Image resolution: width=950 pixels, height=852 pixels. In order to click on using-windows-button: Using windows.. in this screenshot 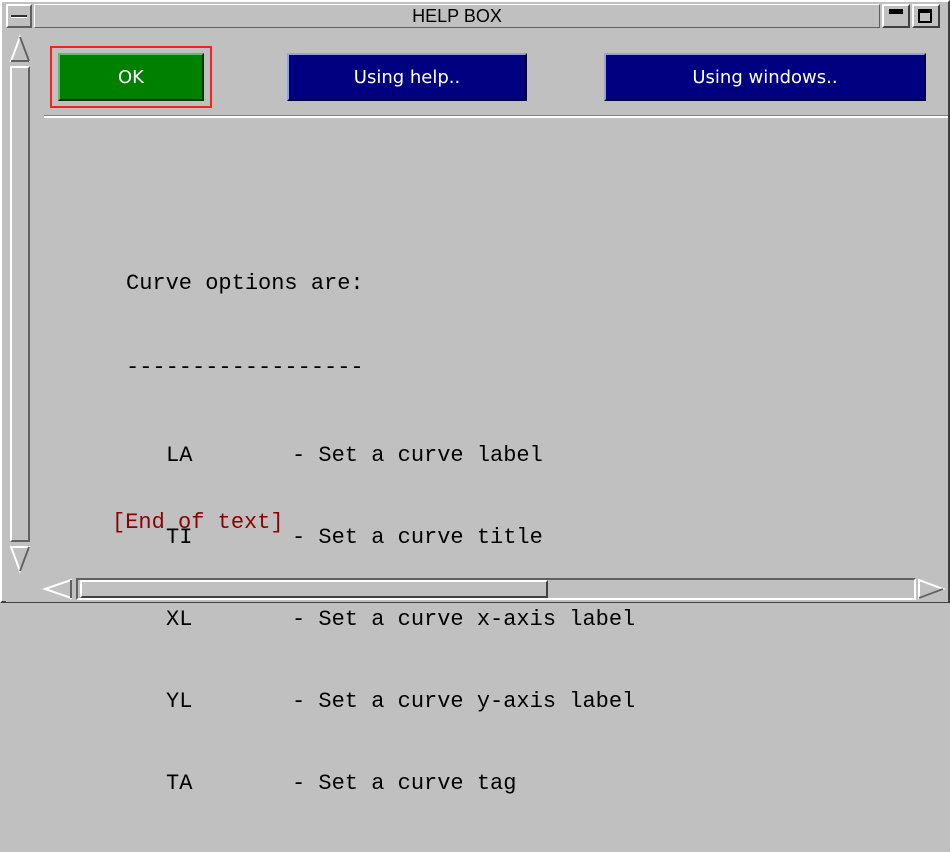, I will do `click(765, 77)`.